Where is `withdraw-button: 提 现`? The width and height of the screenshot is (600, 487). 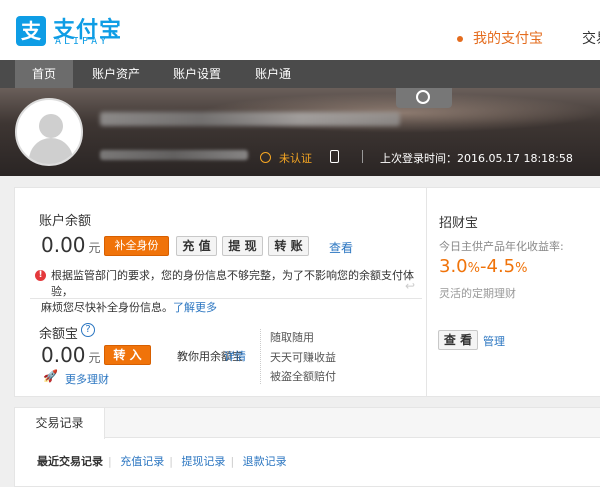 withdraw-button: 提 现 is located at coordinates (242, 246).